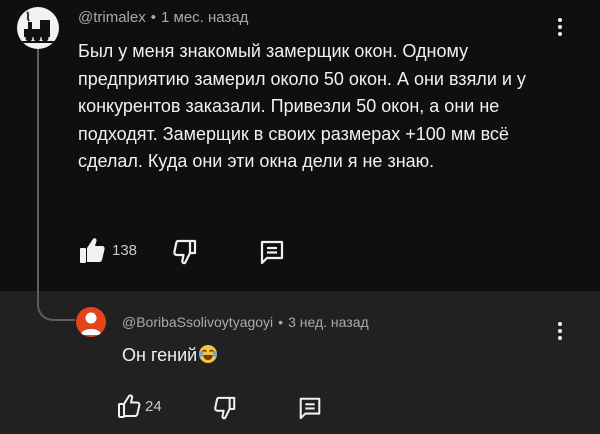  I want to click on reply-reply-button, so click(310, 408).